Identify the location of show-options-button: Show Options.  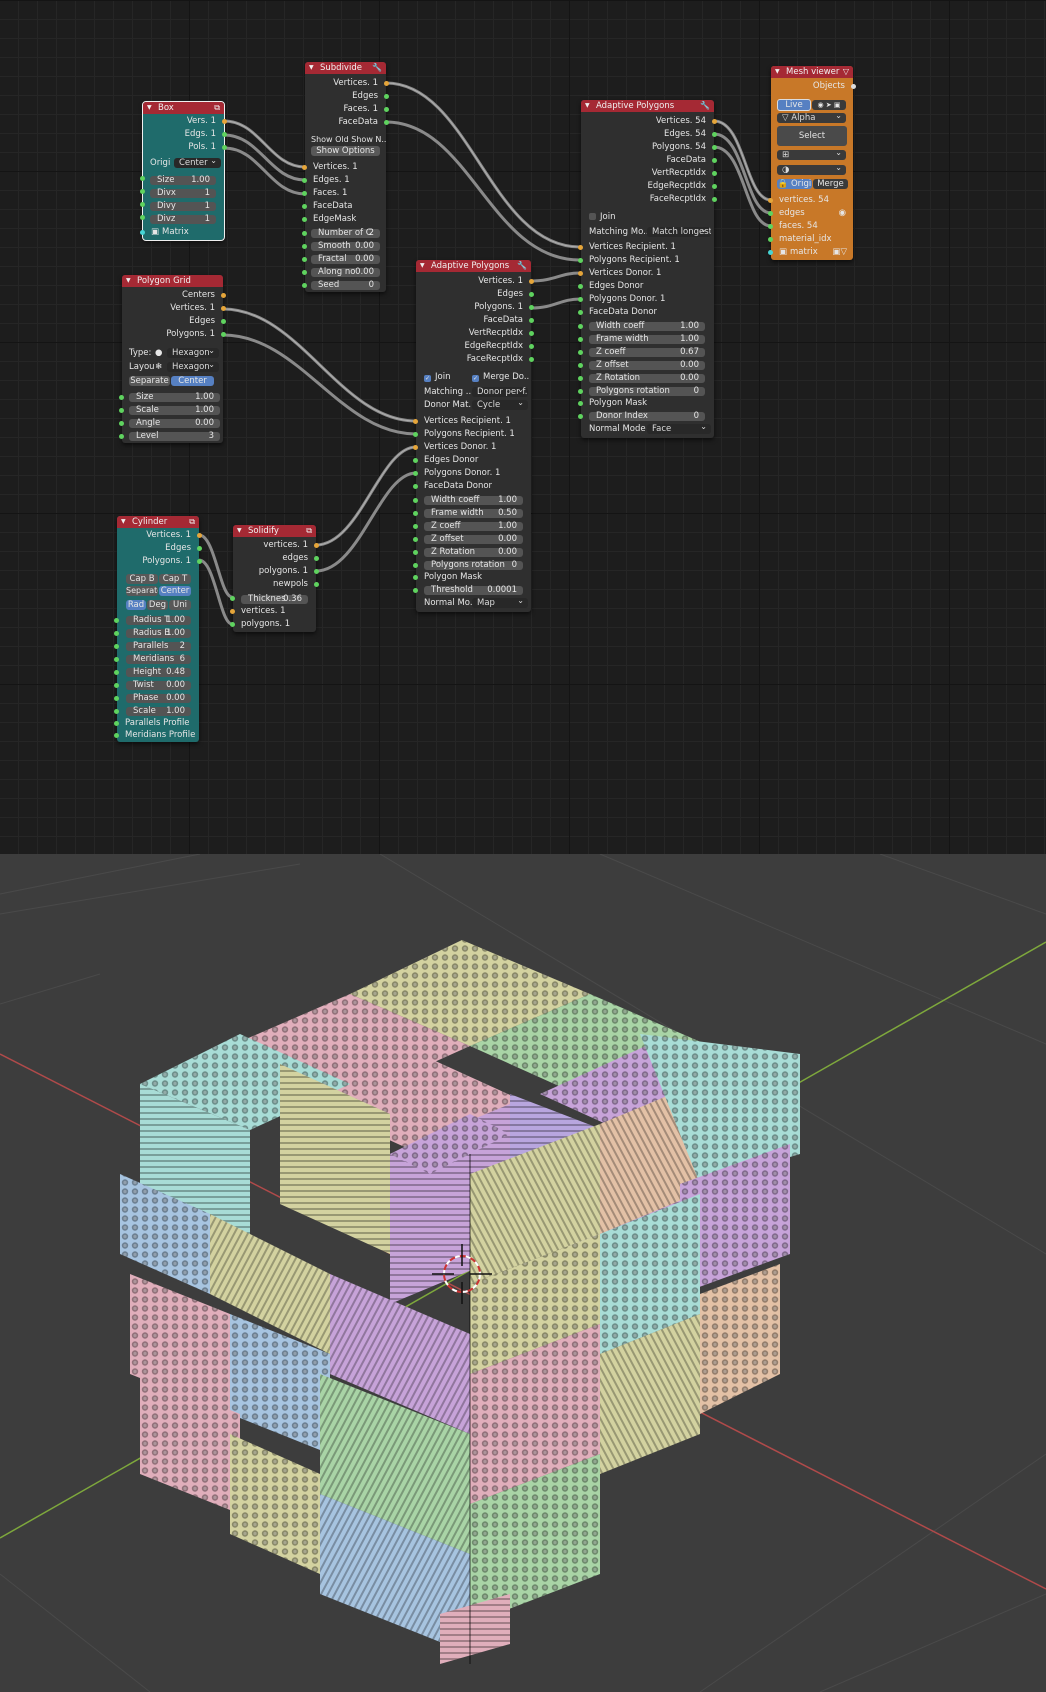
(345, 151).